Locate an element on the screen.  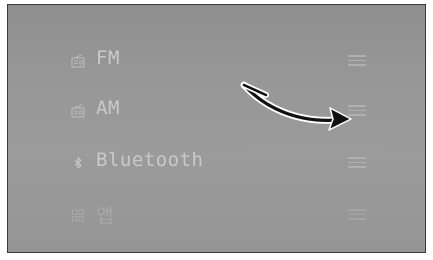
list-item-bluetooth: Bluetooth is located at coordinates (216, 163).